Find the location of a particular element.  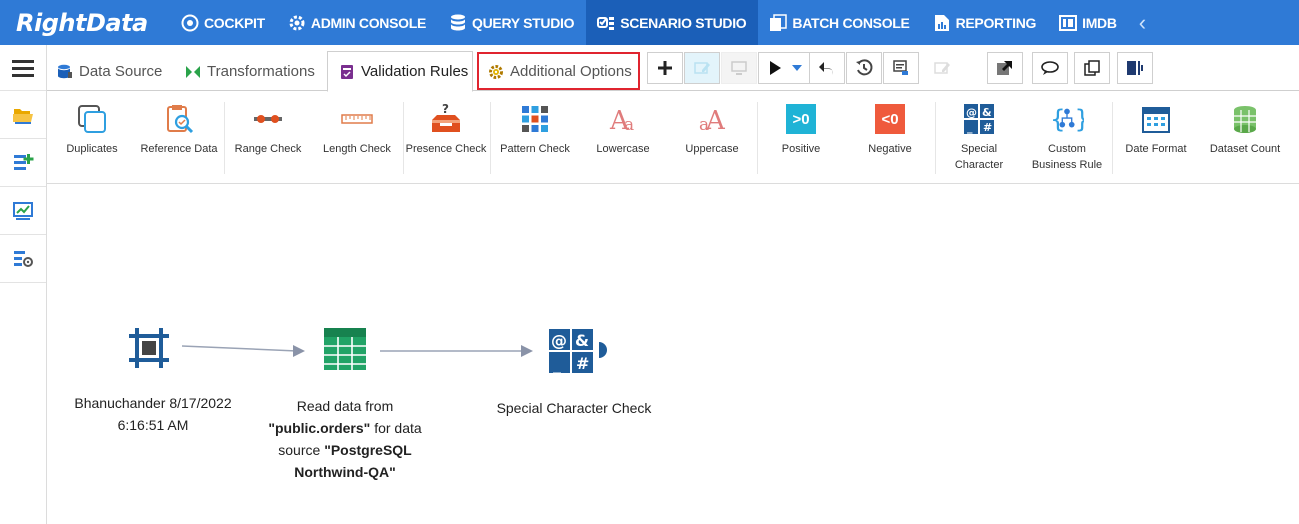

ribbon-positive-label: Positive is located at coordinates (801, 149).